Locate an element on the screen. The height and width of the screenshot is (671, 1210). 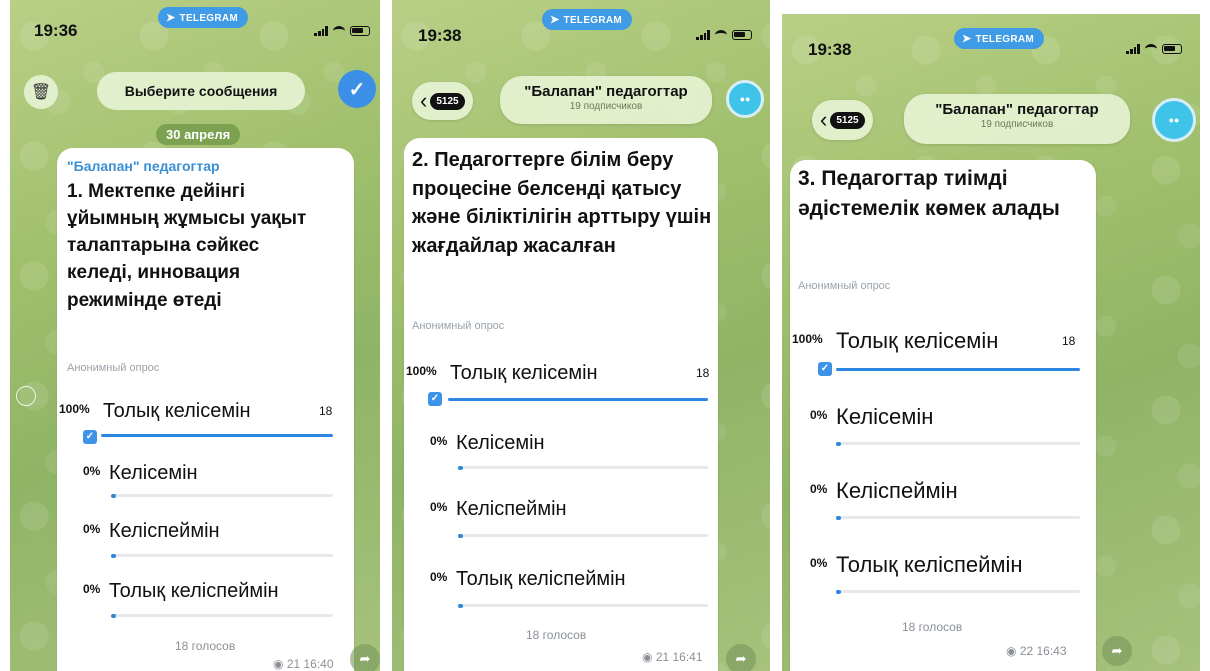
channel-name: "Балапан" педагогтар is located at coordinates (143, 166).